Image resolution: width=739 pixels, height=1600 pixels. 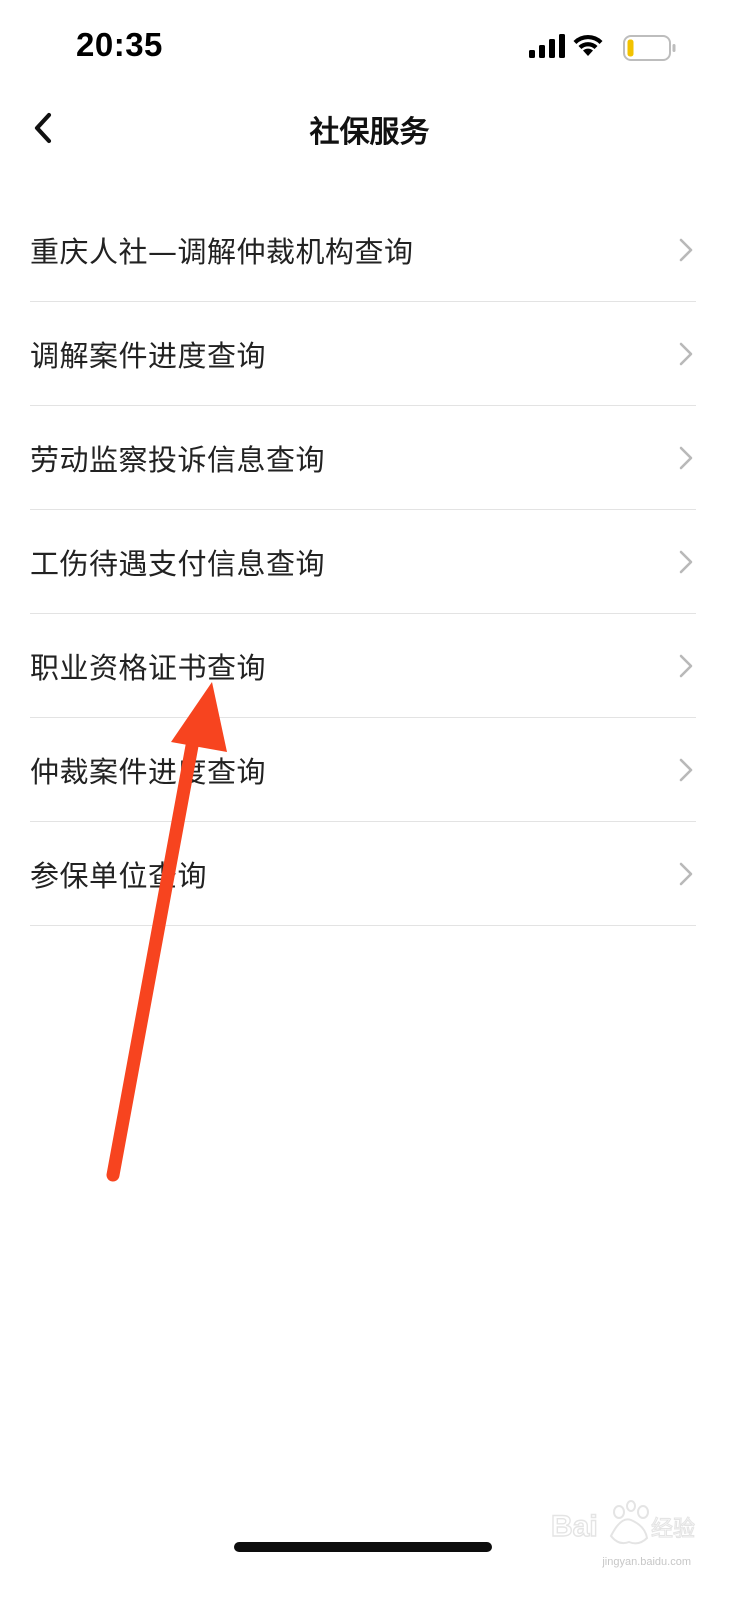 What do you see at coordinates (673, 1529) in the screenshot?
I see `svg-text: 经验` at bounding box center [673, 1529].